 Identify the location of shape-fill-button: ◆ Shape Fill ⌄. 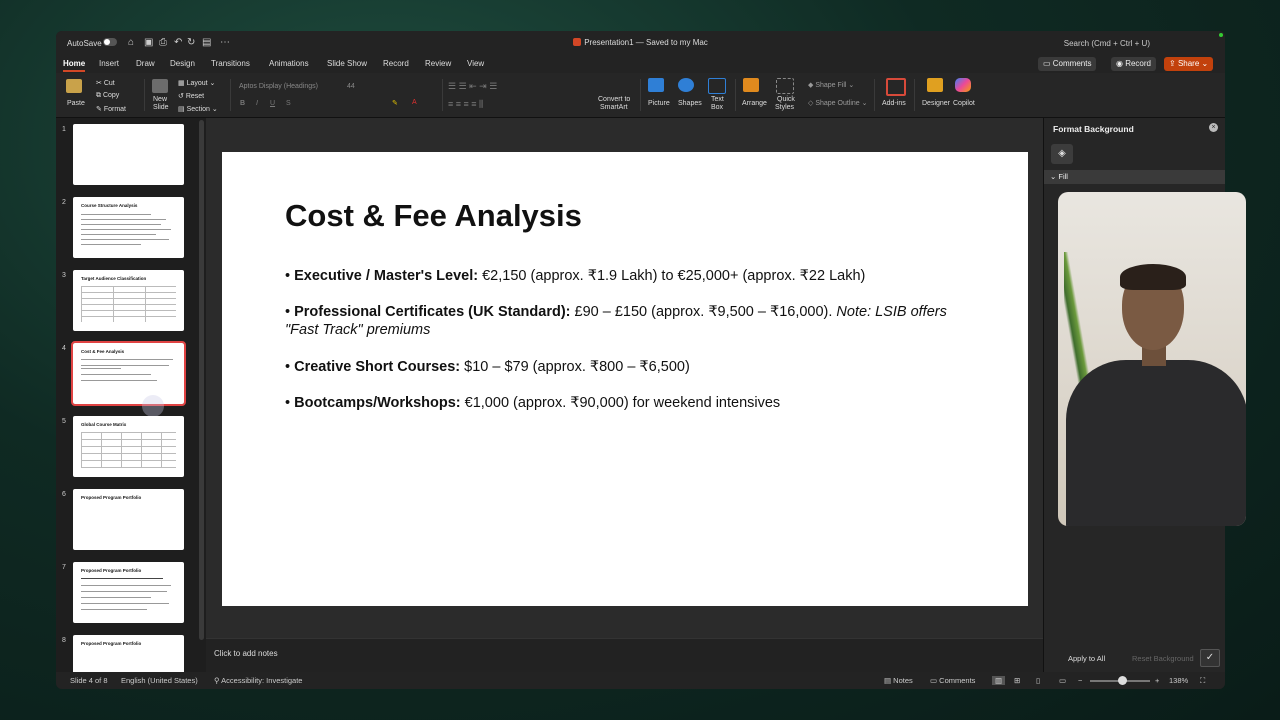
(831, 85).